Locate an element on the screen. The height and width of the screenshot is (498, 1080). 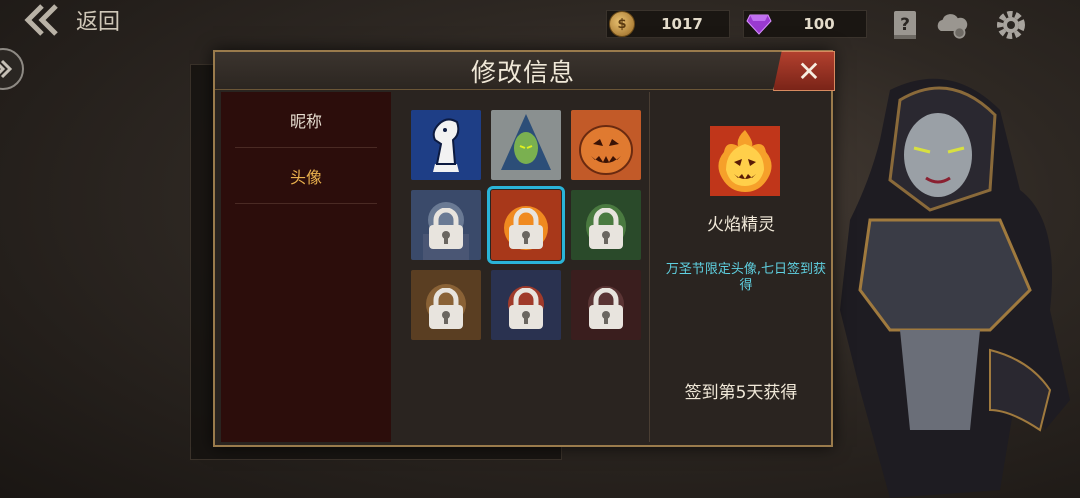
hooded-elf-icon is located at coordinates (526, 145).